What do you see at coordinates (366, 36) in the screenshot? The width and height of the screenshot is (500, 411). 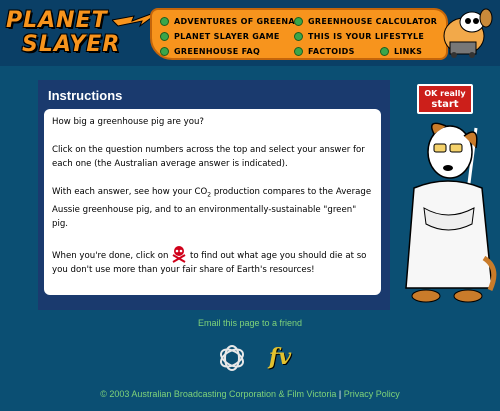 I see `nav-label: THIS IS YOUR LIFESTYLE` at bounding box center [366, 36].